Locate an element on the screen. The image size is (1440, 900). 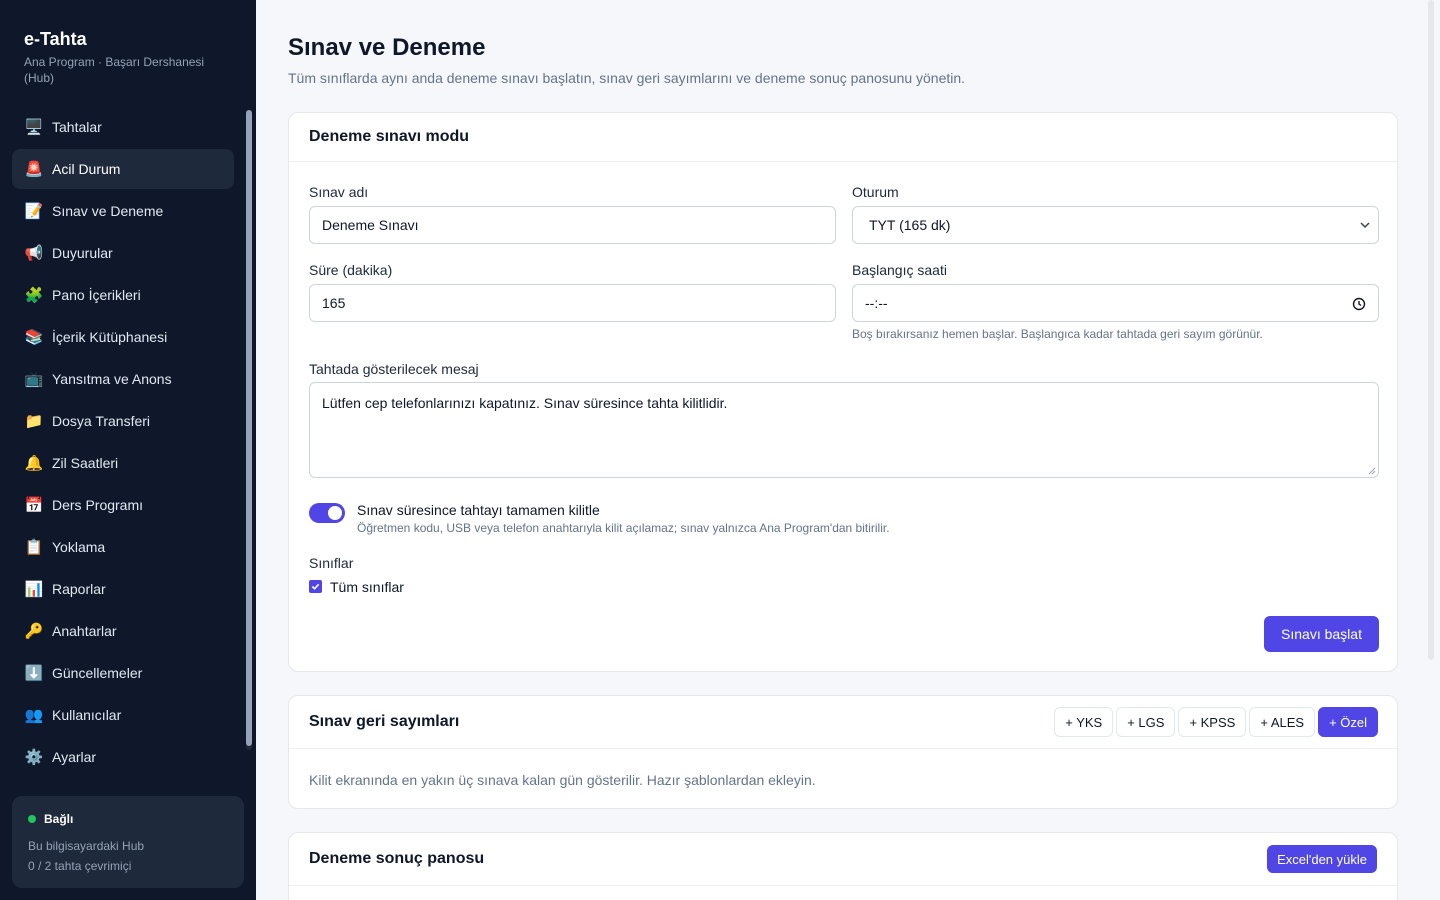
all-classes-checkbox is located at coordinates (315, 586).